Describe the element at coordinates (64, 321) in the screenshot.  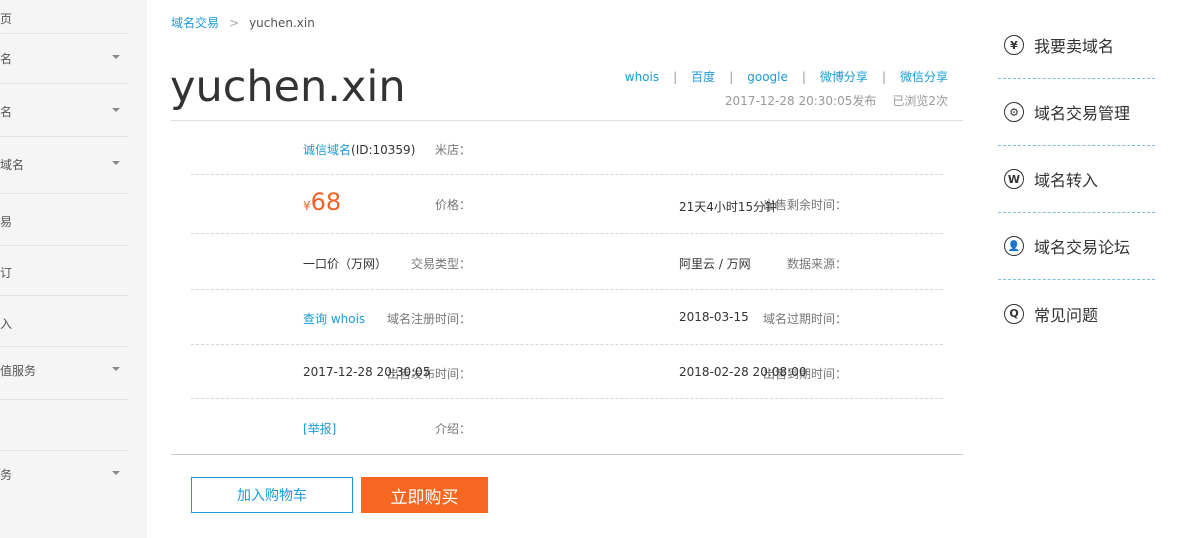
I see `sidebar-item-7: 入` at that location.